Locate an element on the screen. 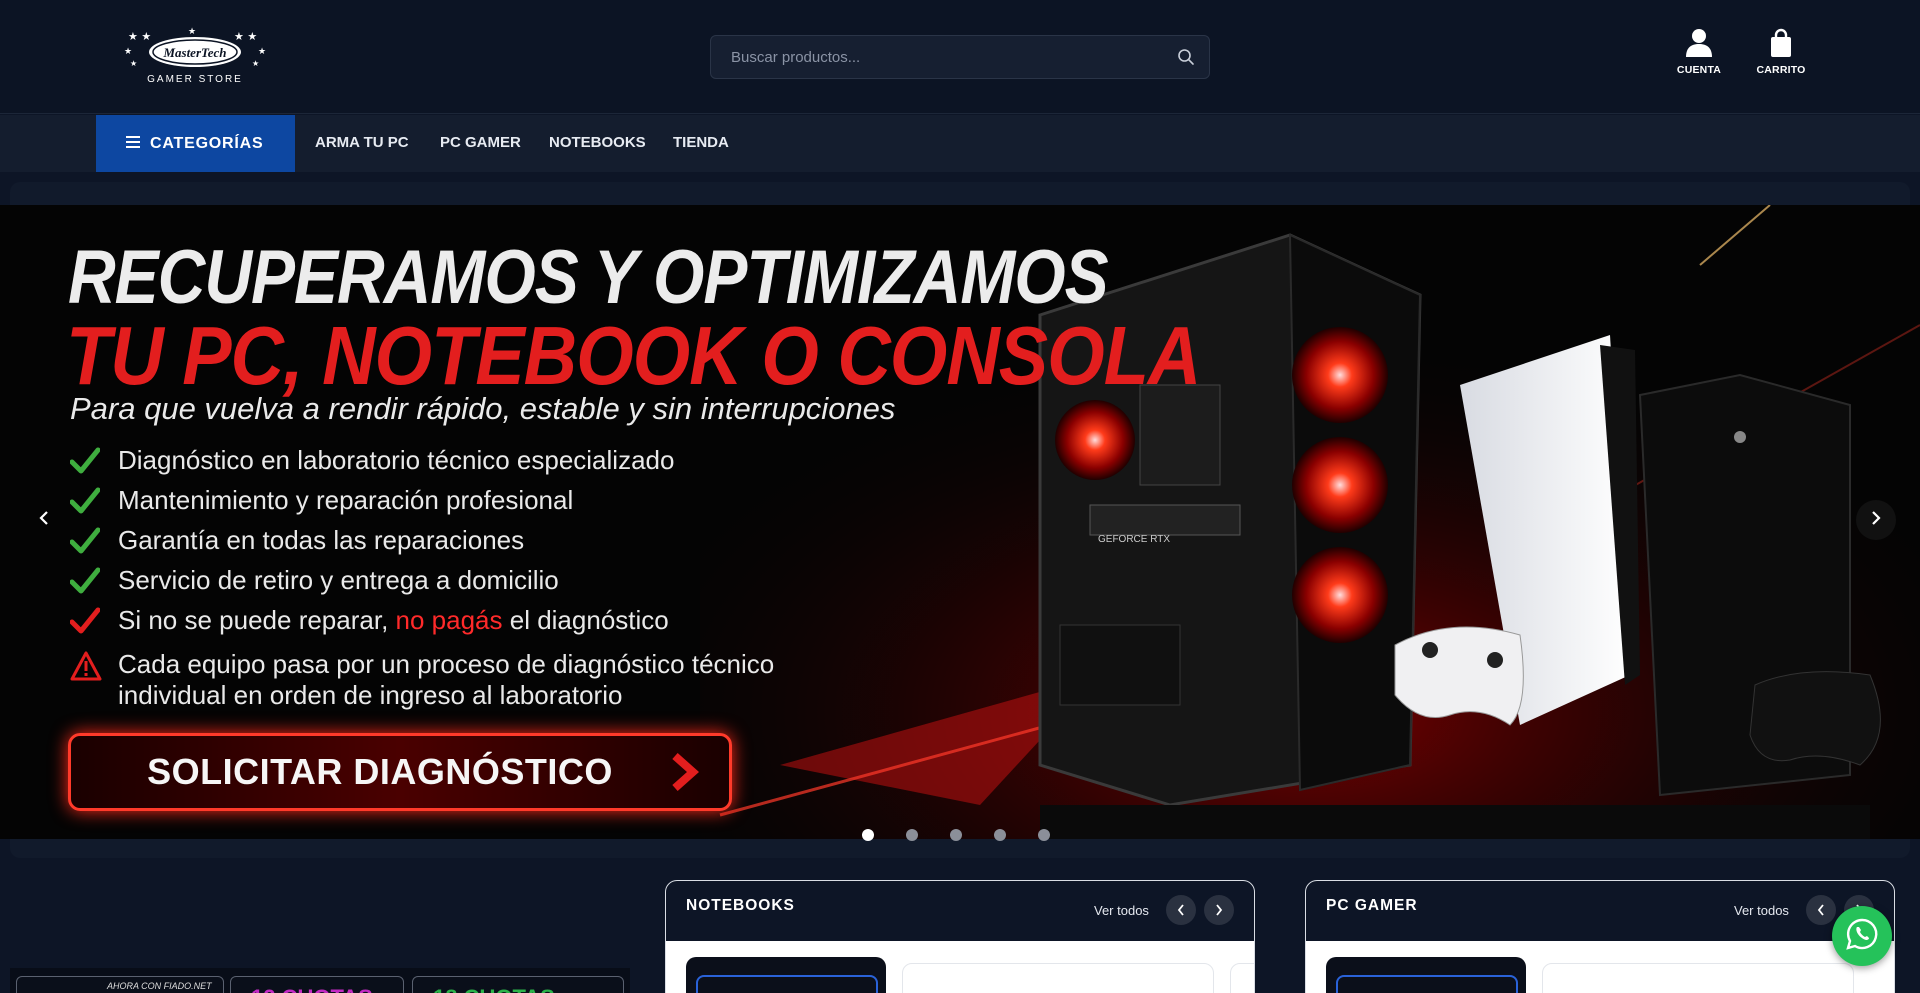 Image resolution: width=1920 pixels, height=993 pixels. promo-text: 12 CUOTAS is located at coordinates (312, 989).